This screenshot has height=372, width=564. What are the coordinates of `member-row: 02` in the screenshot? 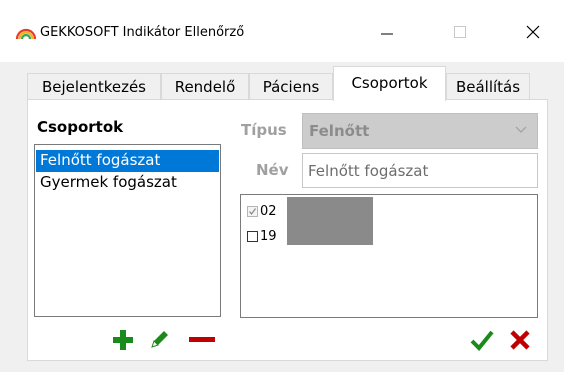 It's located at (262, 211).